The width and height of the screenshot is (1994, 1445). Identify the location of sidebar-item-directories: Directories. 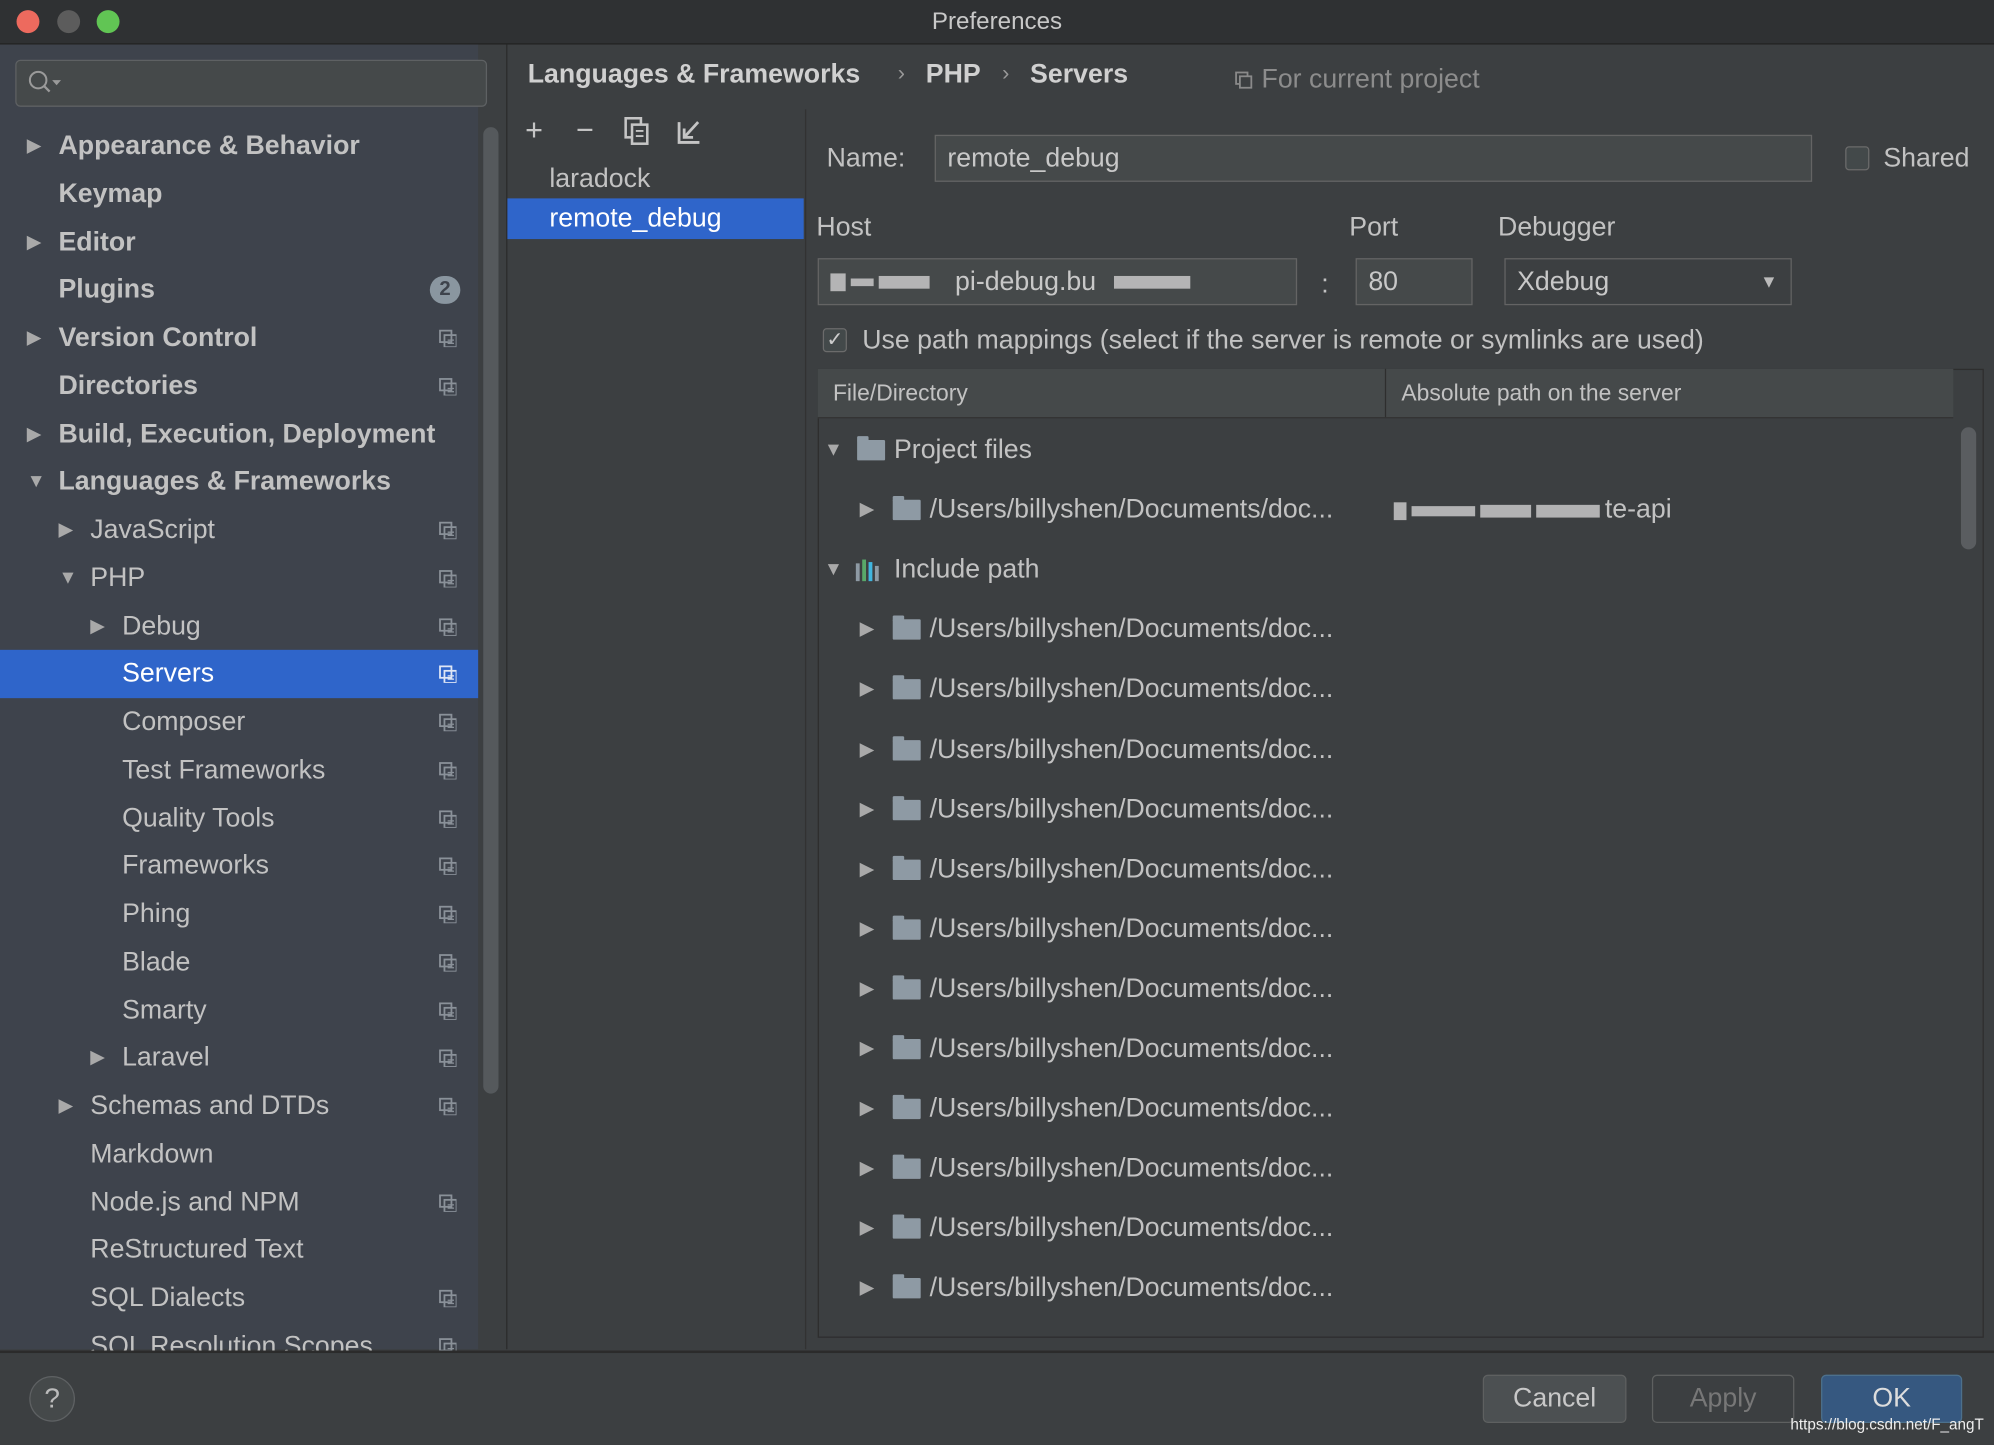
(239, 386).